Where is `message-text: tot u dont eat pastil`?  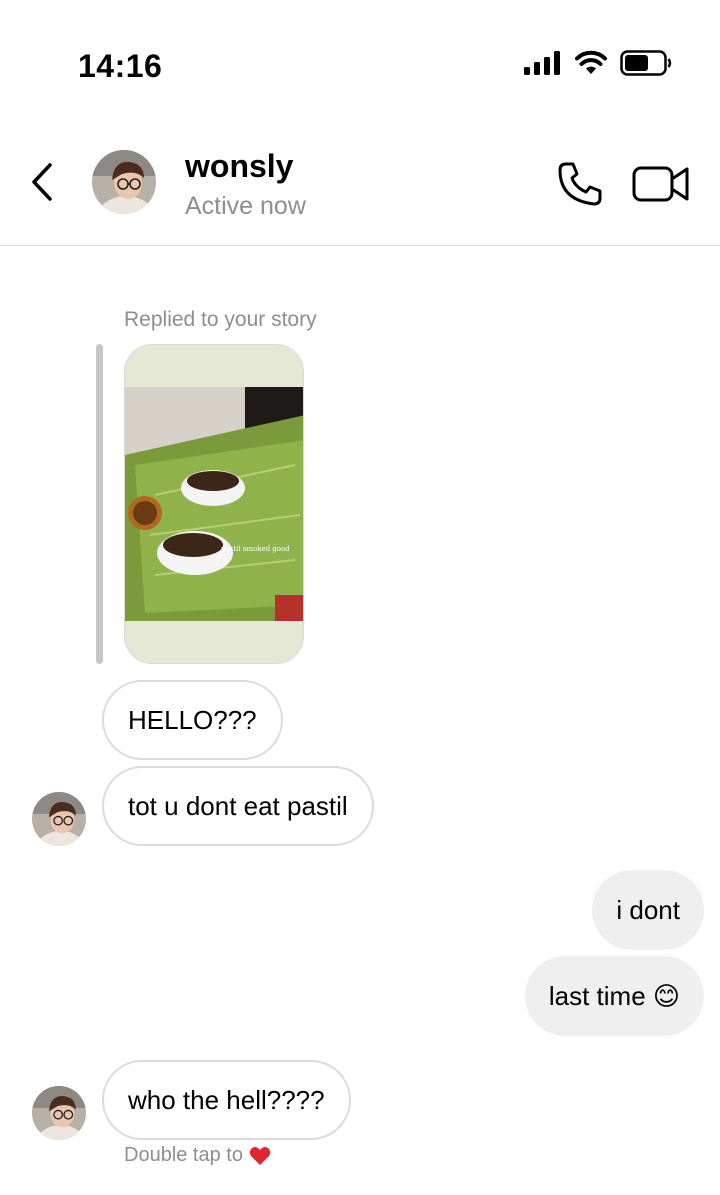
message-text: tot u dont eat pastil is located at coordinates (238, 805).